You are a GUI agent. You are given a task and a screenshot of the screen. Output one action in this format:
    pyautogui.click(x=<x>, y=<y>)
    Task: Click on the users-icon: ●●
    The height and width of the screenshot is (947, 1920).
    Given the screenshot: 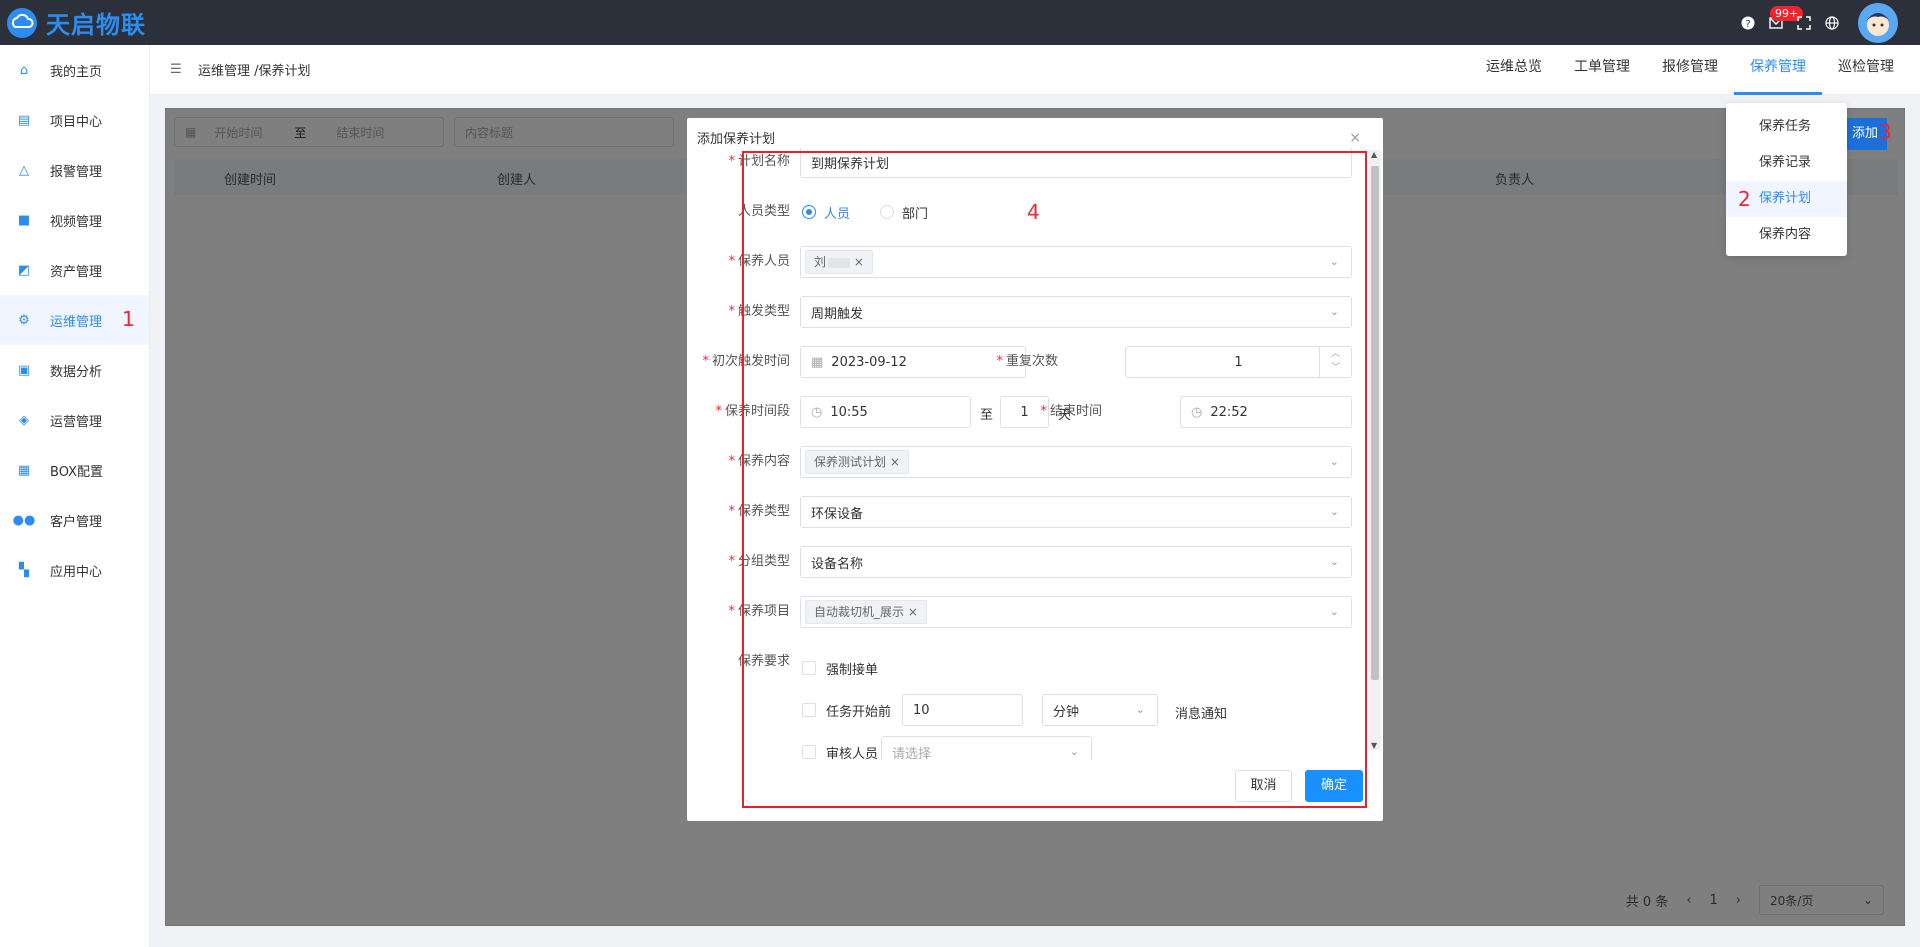 What is the action you would take?
    pyautogui.click(x=24, y=520)
    